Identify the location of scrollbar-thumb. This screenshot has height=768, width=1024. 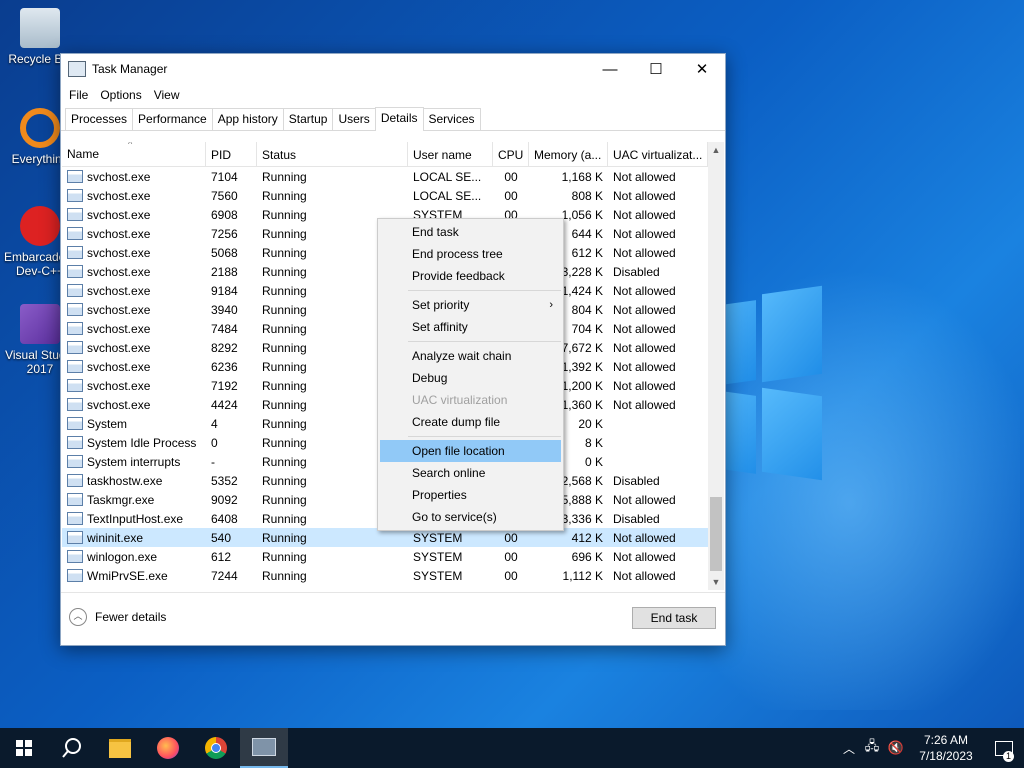
(716, 534).